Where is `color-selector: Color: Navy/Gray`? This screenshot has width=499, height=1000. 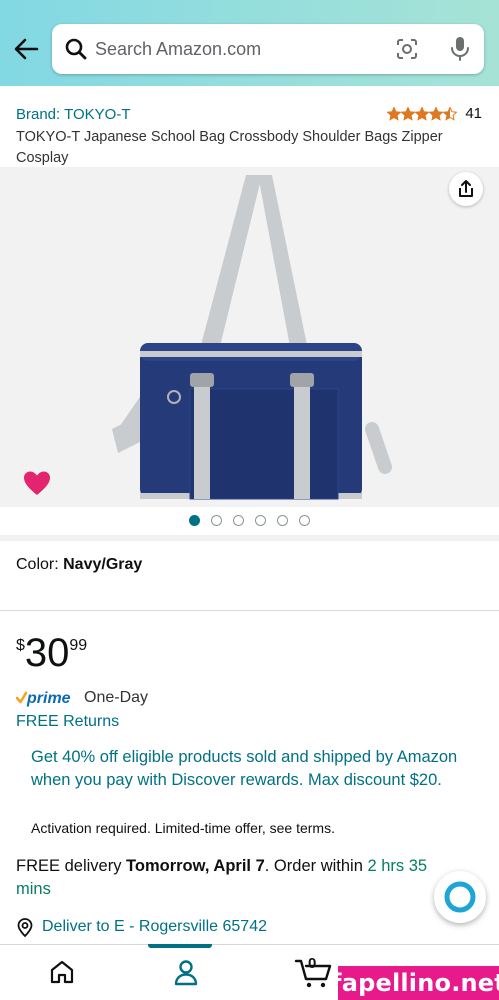 color-selector: Color: Navy/Gray is located at coordinates (79, 565).